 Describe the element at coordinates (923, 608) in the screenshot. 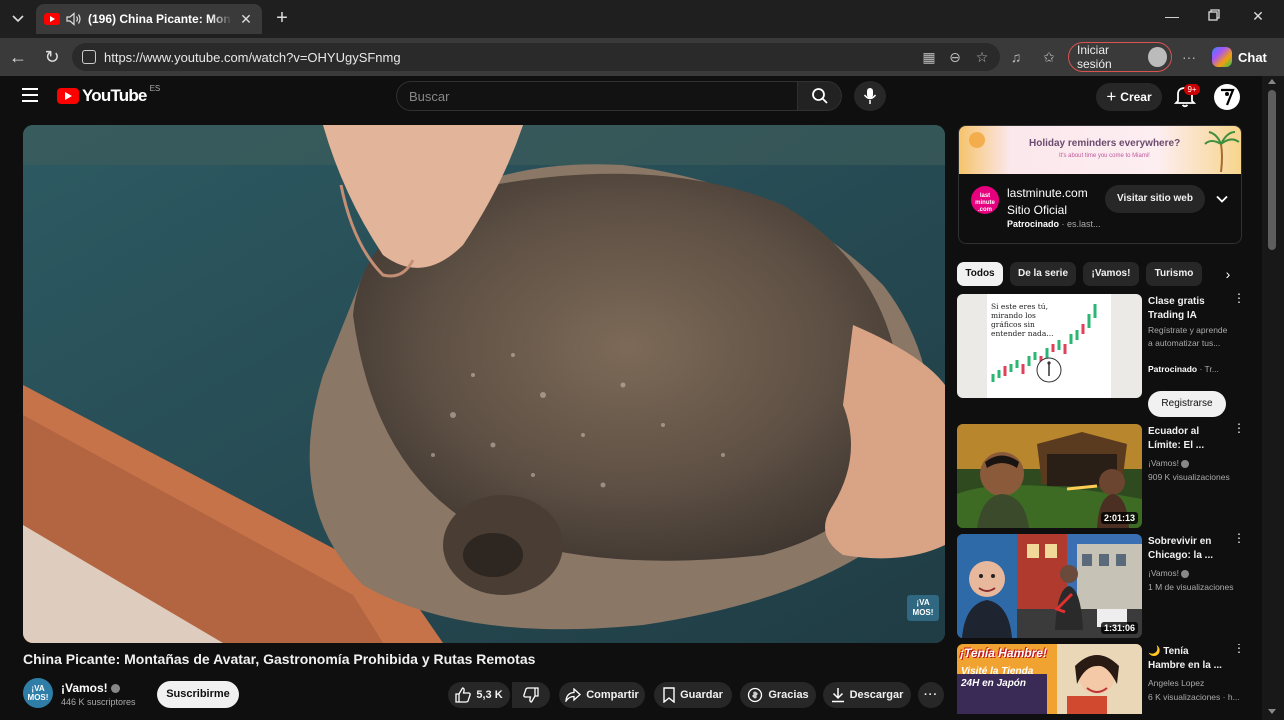

I see `channel-watermark: ¡VA MOS!` at that location.